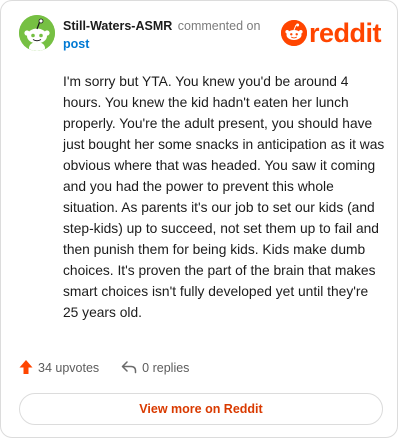 The image size is (400, 440). I want to click on reddit-brand: reddit, so click(331, 33).